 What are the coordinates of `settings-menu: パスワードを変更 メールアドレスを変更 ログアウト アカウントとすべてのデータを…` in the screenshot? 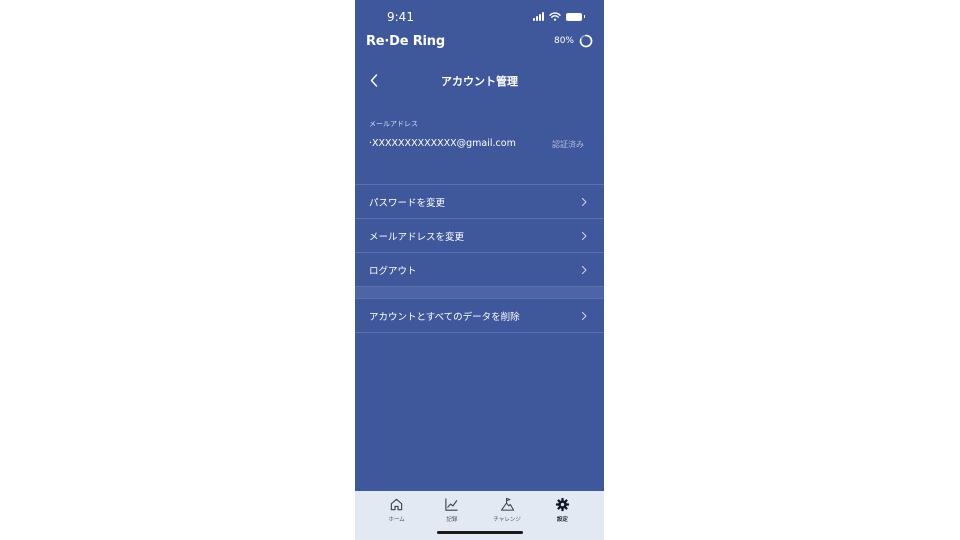 It's located at (479, 258).